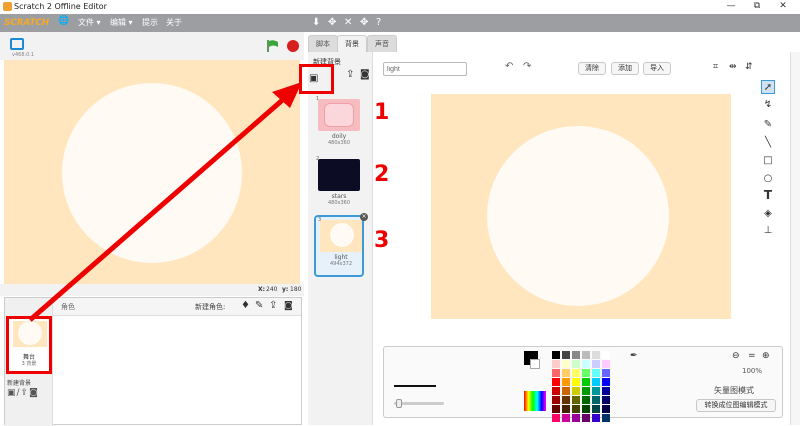 The height and width of the screenshot is (426, 800). Describe the element at coordinates (382, 174) in the screenshot. I see `annotation-number-2: 2` at that location.